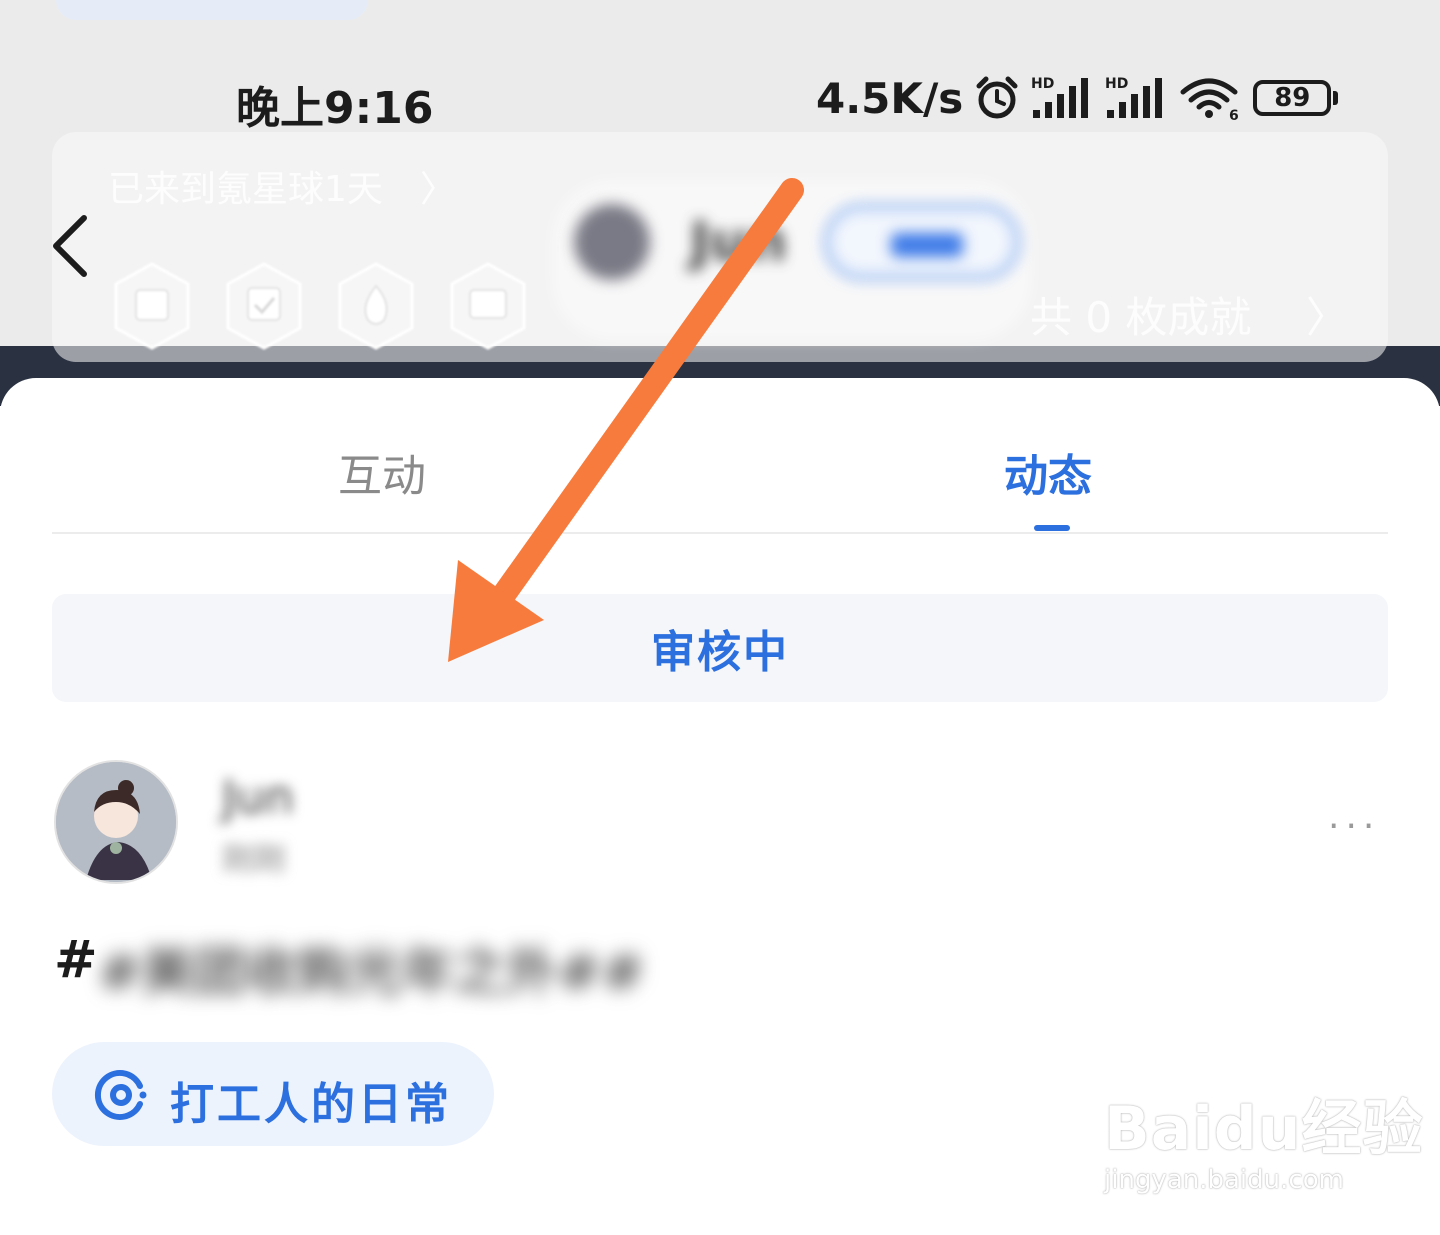  What do you see at coordinates (1116, 84) in the screenshot?
I see `signal-hd-label-2: HD` at bounding box center [1116, 84].